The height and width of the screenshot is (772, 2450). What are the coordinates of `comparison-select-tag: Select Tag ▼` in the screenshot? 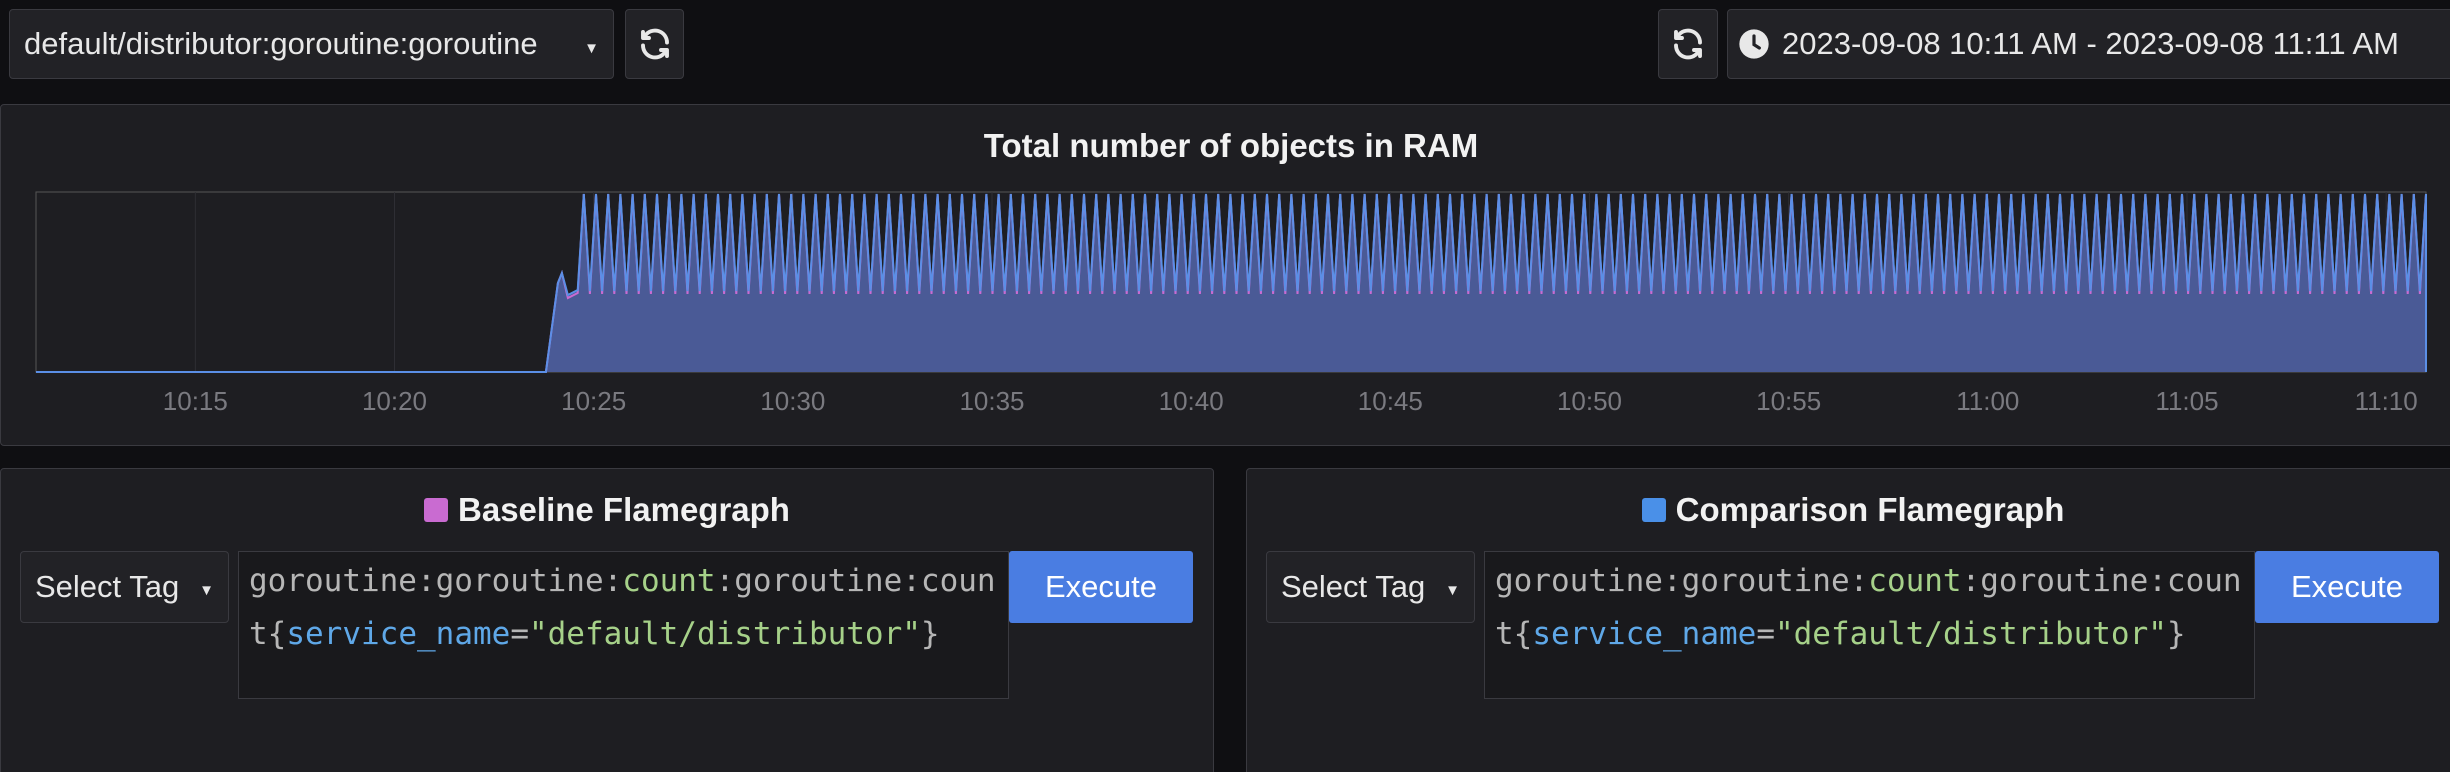 It's located at (1370, 587).